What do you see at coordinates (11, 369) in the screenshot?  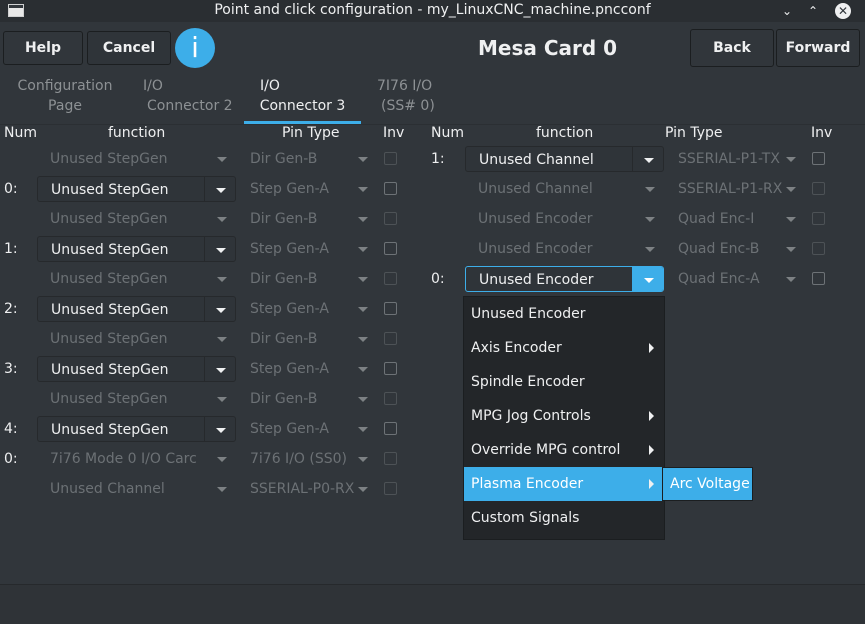 I see `row-num: 3:` at bounding box center [11, 369].